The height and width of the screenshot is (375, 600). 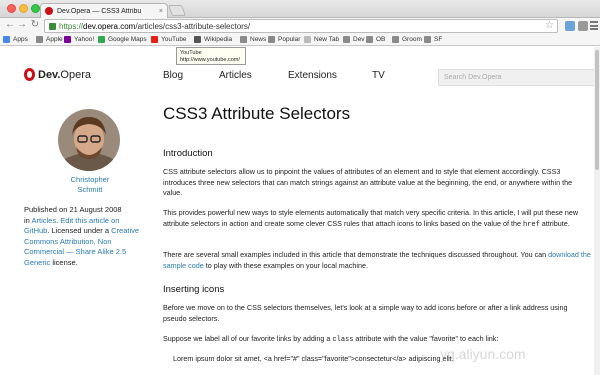 I want to click on page-icon, so click(x=307, y=39).